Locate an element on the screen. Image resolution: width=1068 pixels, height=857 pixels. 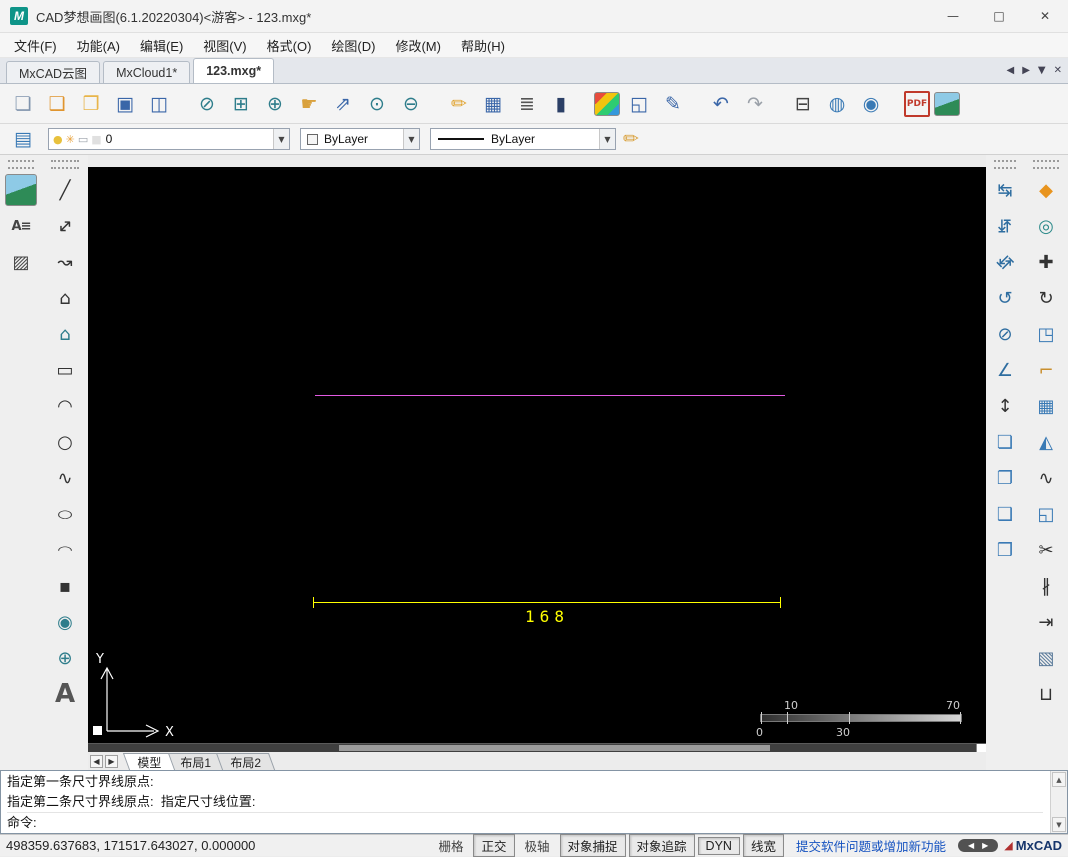
scroll-down-icon: ▼ is located at coordinates (1059, 824).